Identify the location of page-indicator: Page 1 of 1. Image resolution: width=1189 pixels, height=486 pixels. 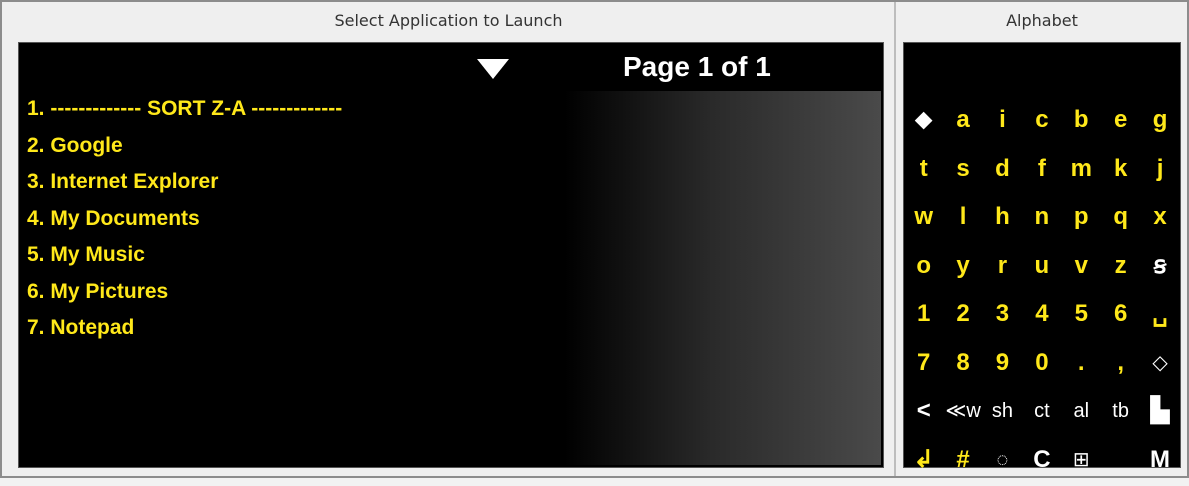
(697, 67).